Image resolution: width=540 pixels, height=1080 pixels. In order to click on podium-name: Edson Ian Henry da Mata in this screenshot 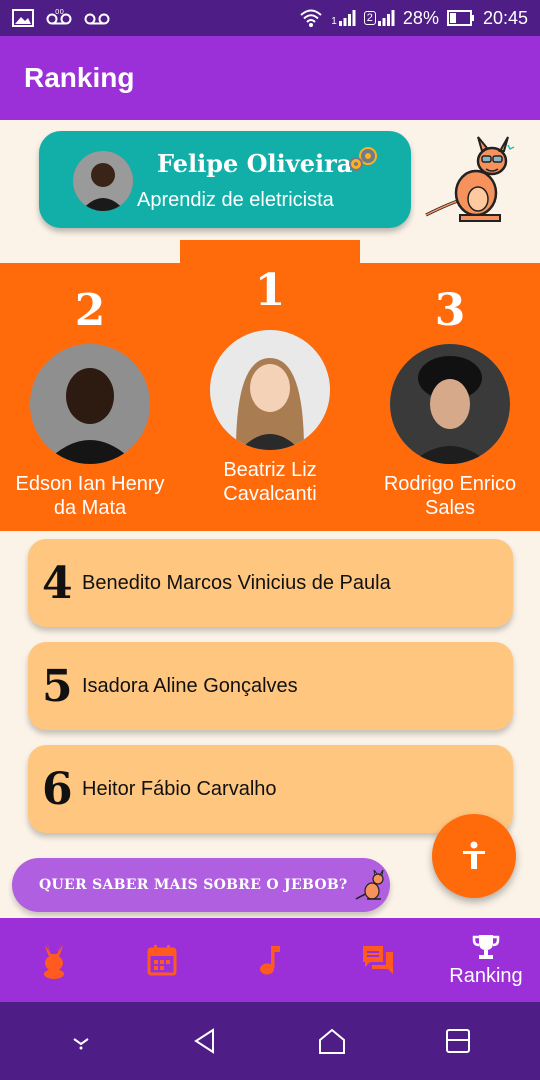, I will do `click(90, 496)`.